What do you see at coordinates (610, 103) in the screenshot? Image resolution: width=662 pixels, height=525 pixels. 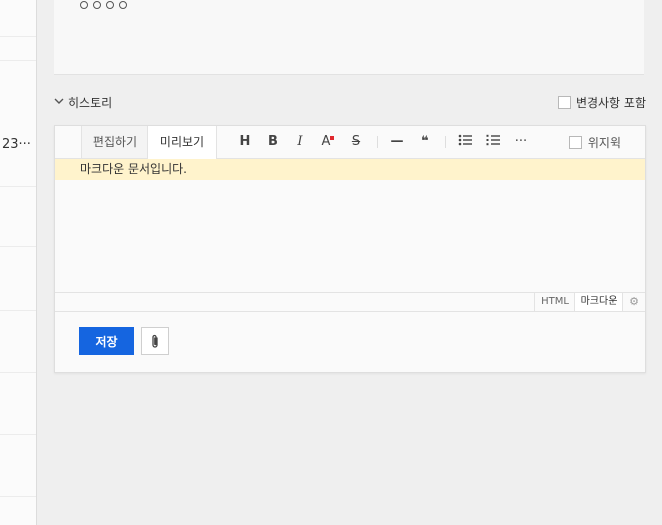 I see `include-changes-label: 변경사항 포함` at bounding box center [610, 103].